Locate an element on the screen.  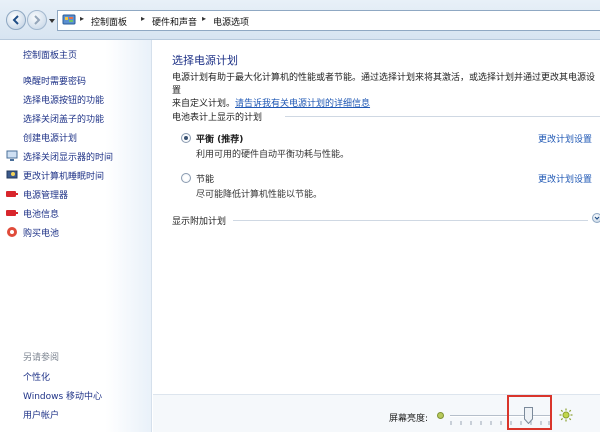
monitor-icon is located at coordinates (12, 155).